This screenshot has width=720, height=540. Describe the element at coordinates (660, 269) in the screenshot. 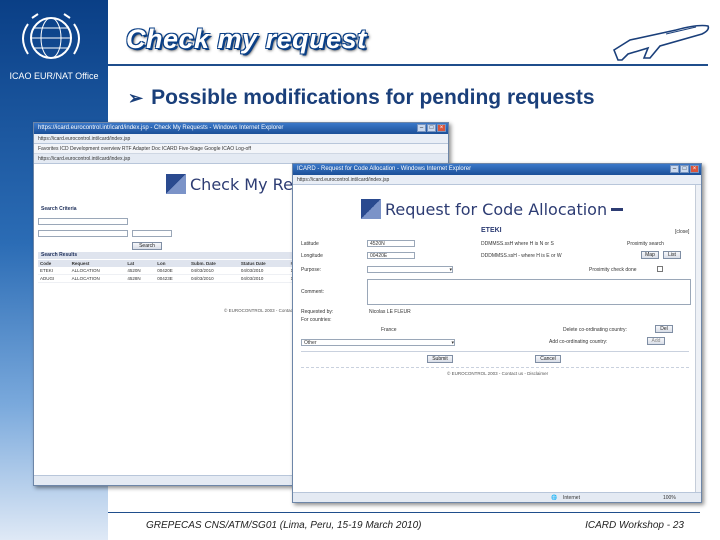

I see `proximity-check-checkbox` at that location.